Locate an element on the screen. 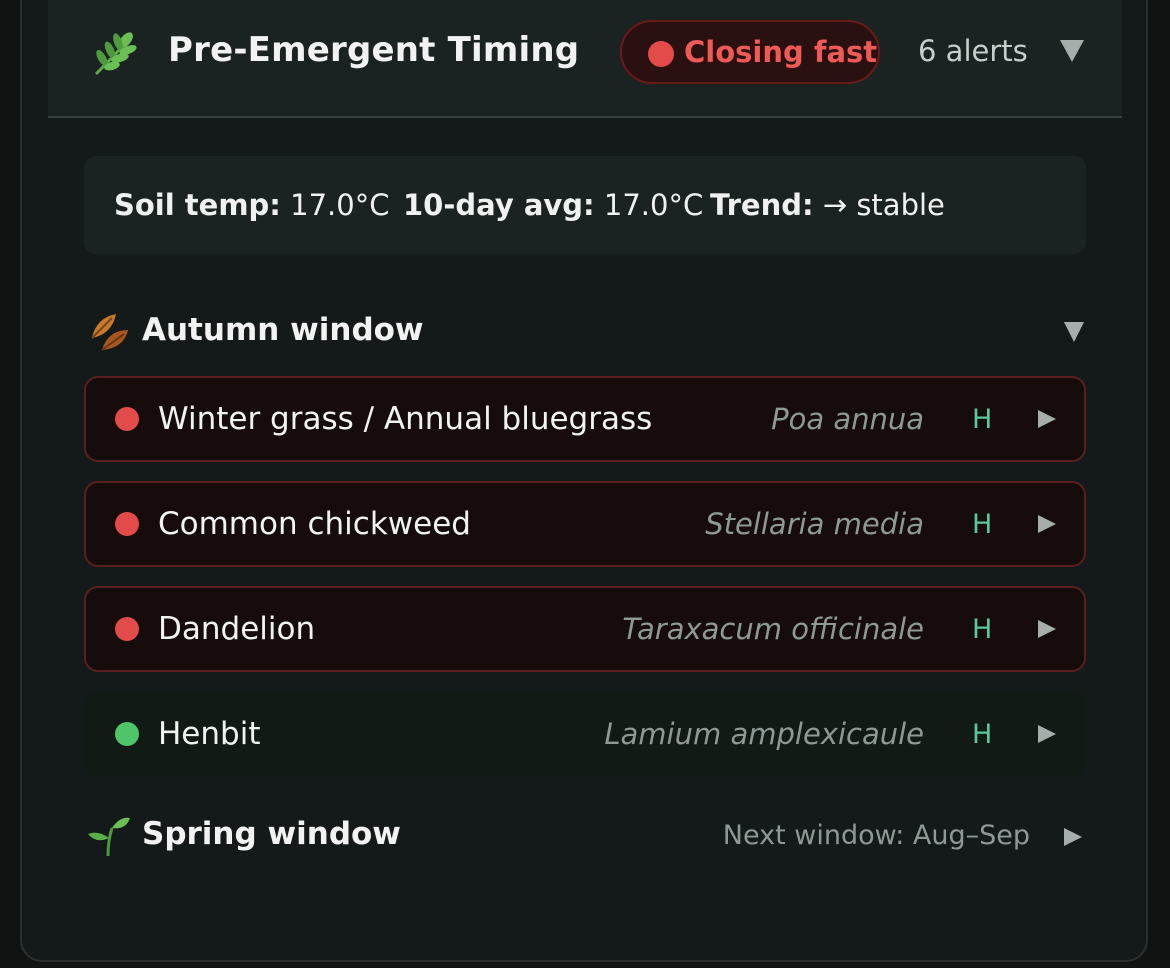 This screenshot has height=968, width=1170. ten-day-avg-stat: 10-day avg: 17.0°C is located at coordinates (553, 205).